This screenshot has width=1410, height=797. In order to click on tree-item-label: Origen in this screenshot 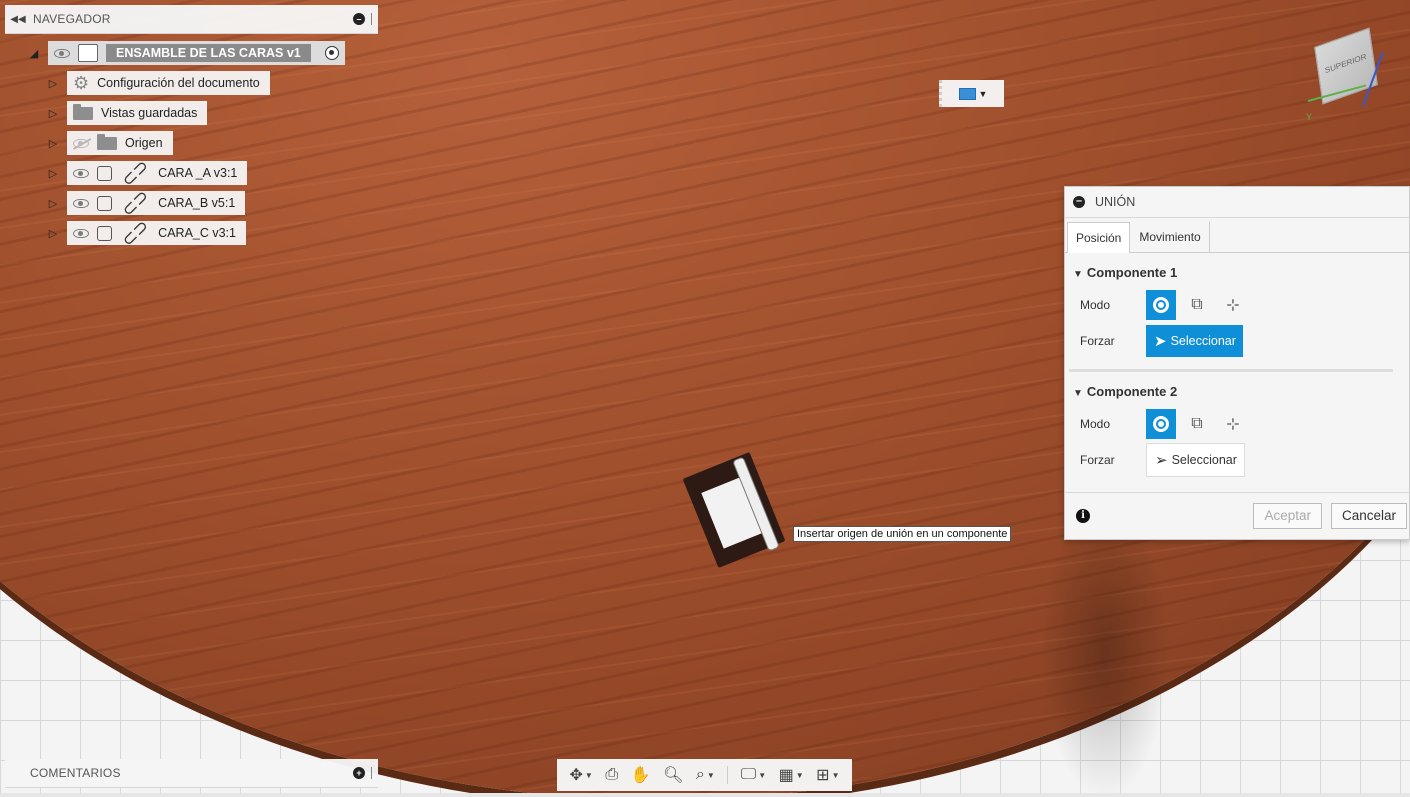, I will do `click(144, 143)`.